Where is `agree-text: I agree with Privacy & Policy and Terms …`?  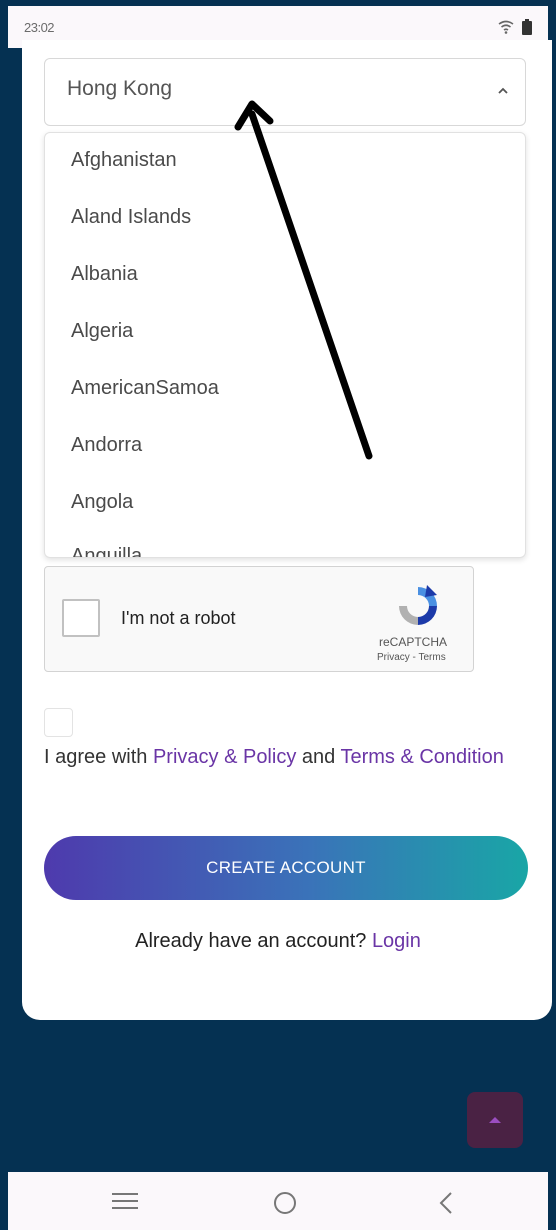
agree-text: I agree with Privacy & Policy and Terms … is located at coordinates (279, 757).